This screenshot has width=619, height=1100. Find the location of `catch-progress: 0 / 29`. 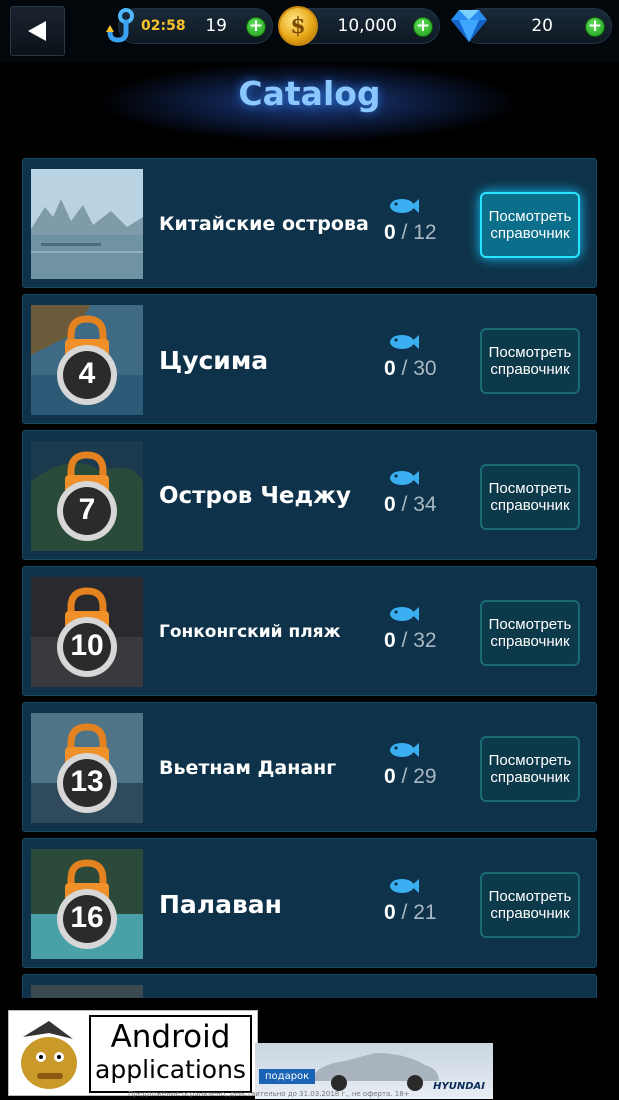

catch-progress: 0 / 29 is located at coordinates (410, 777).